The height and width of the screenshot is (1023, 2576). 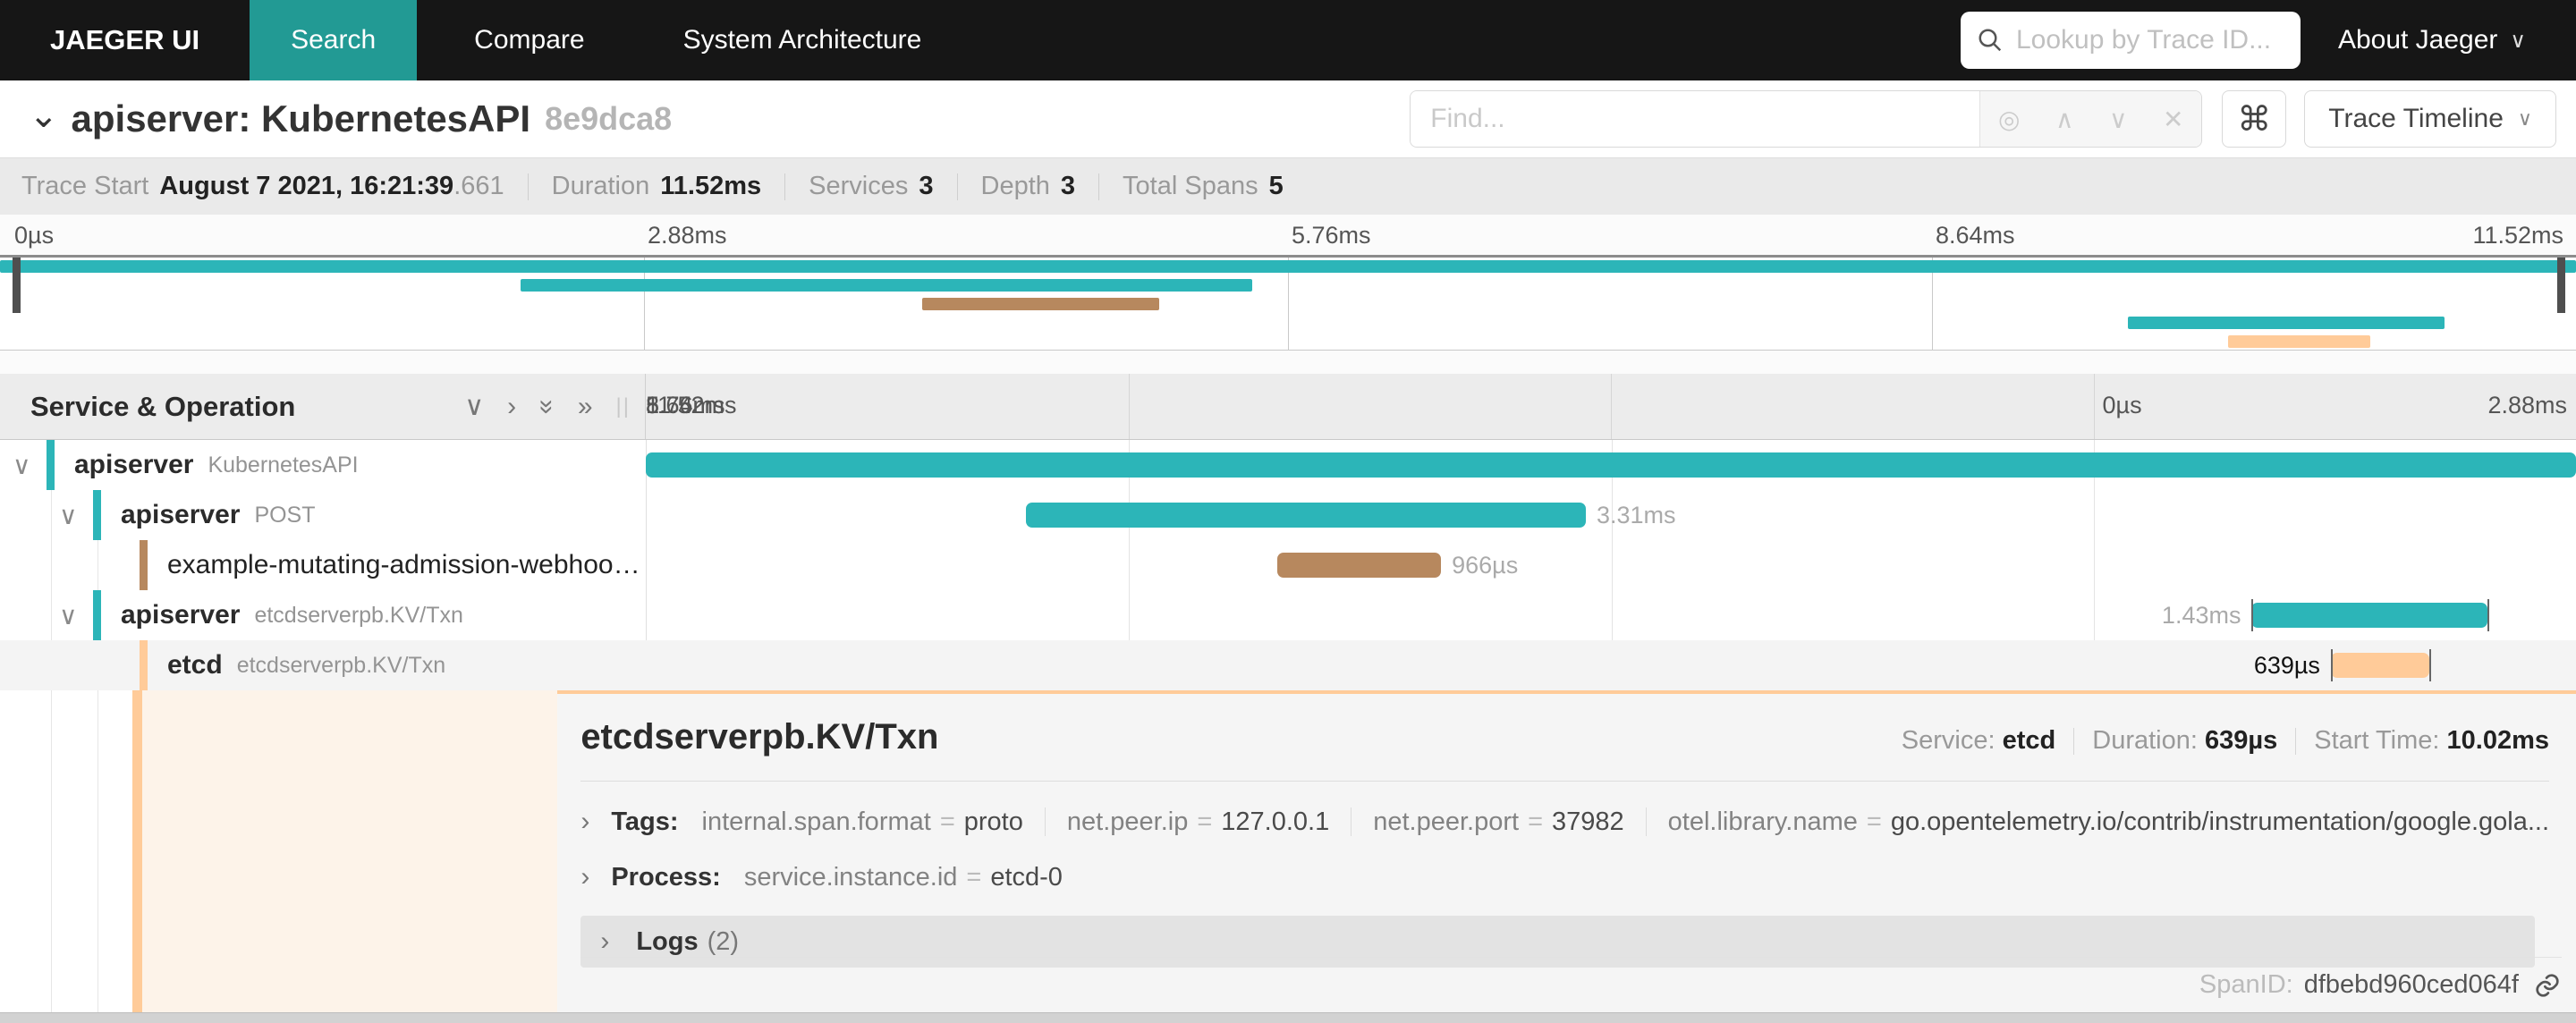 I want to click on trace-total-spans: Total Spans 5, so click(x=1203, y=186).